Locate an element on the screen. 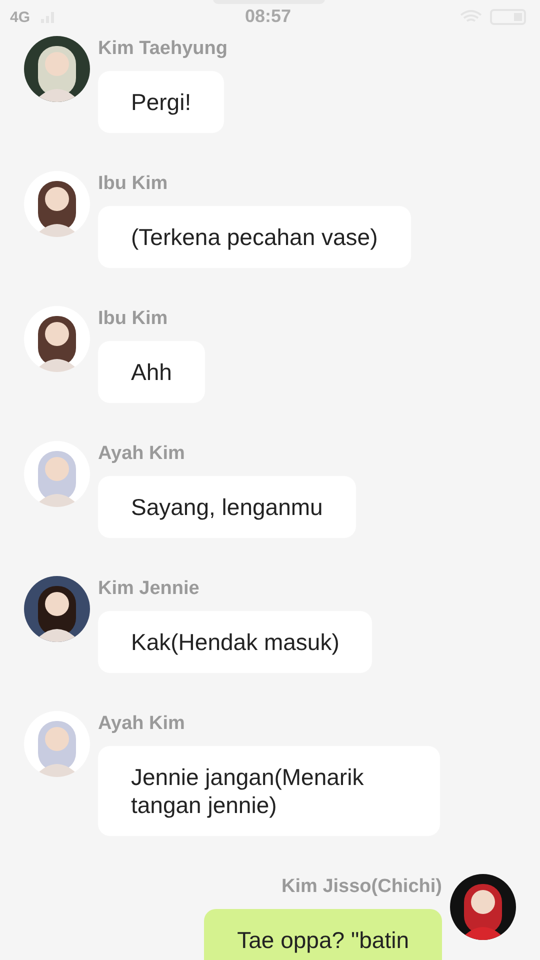  sender-name: Kim Jennie is located at coordinates (149, 589).